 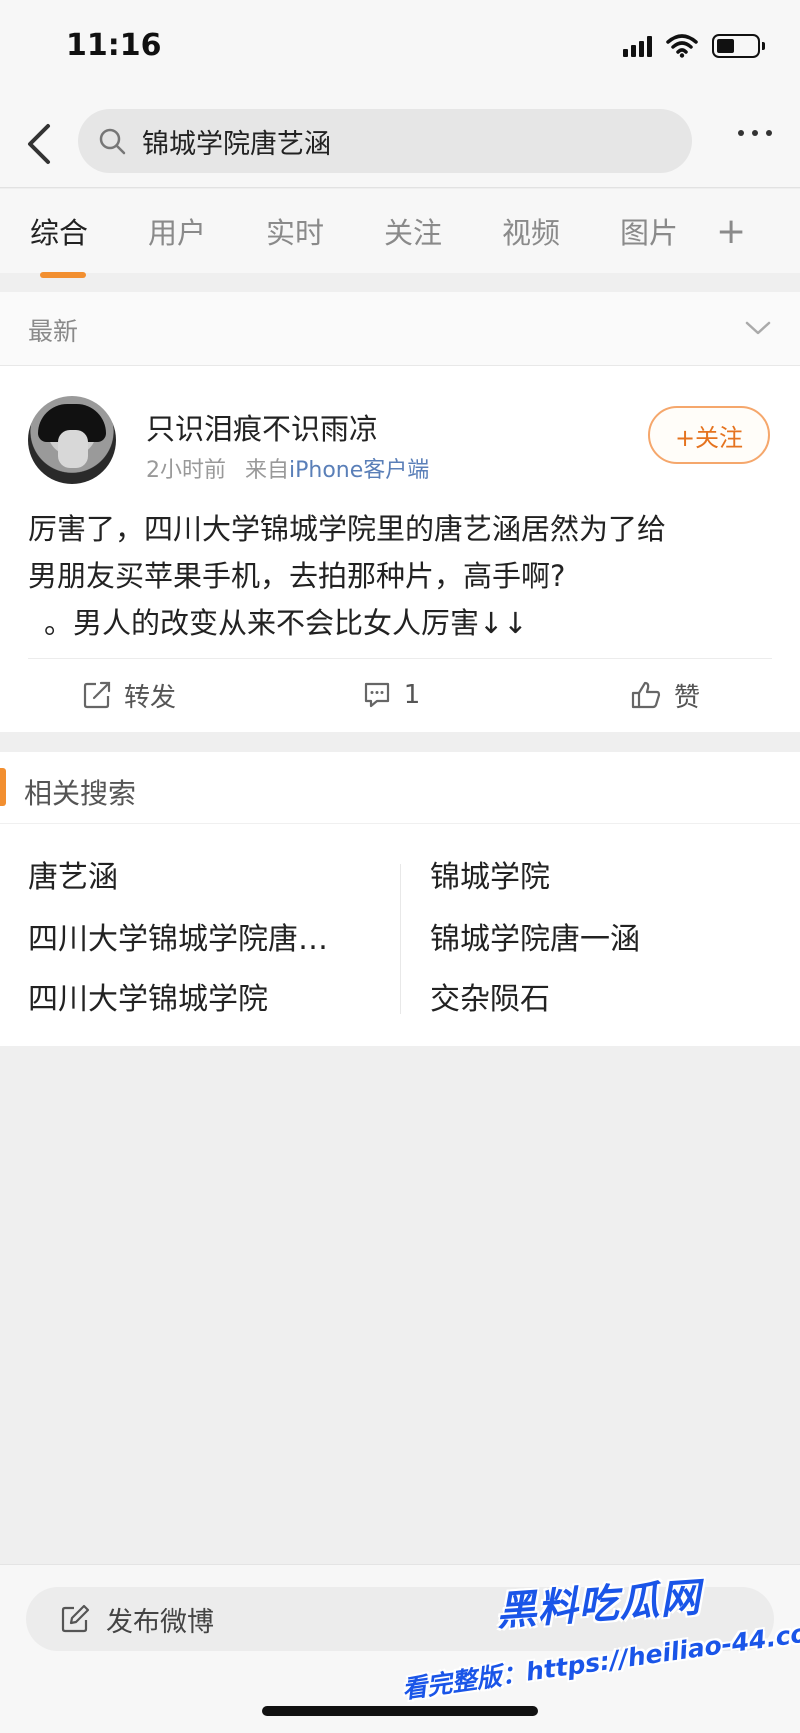 What do you see at coordinates (400, 1711) in the screenshot?
I see `home-indicator` at bounding box center [400, 1711].